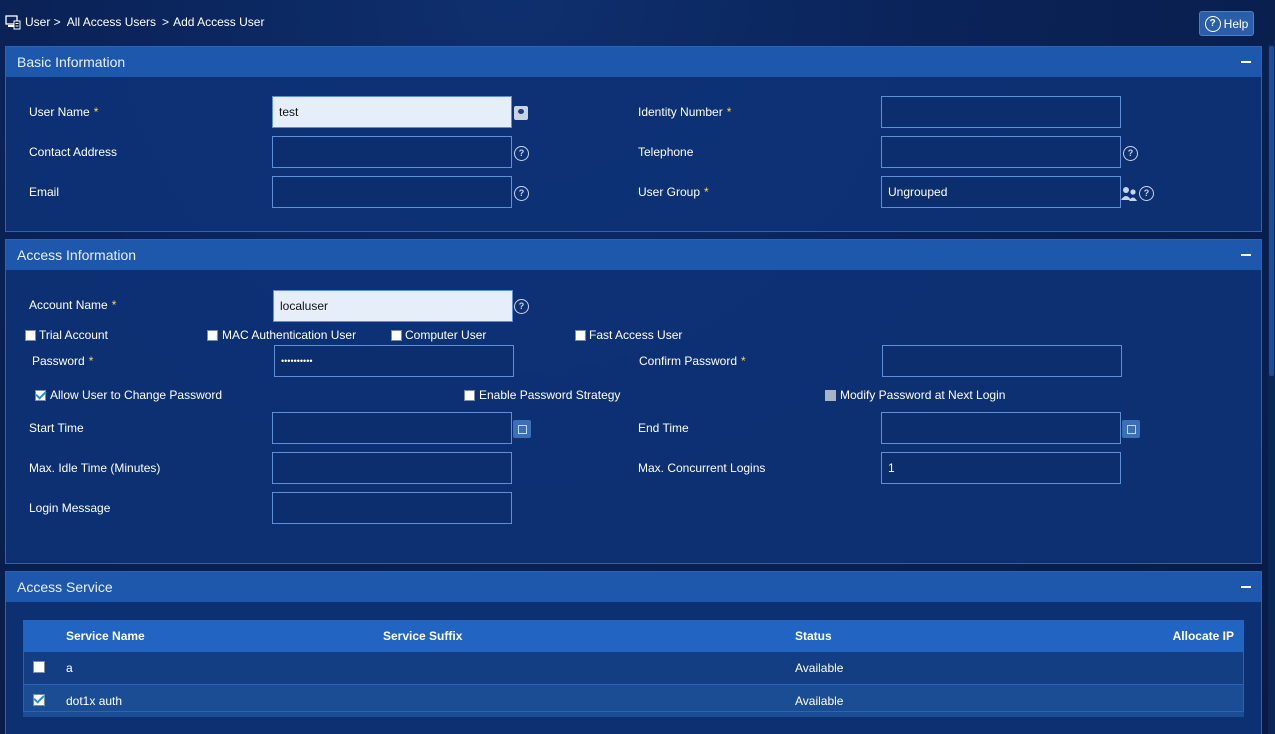 The height and width of the screenshot is (734, 1275). What do you see at coordinates (685, 112) in the screenshot?
I see `identity-number-label: Identity Number *` at bounding box center [685, 112].